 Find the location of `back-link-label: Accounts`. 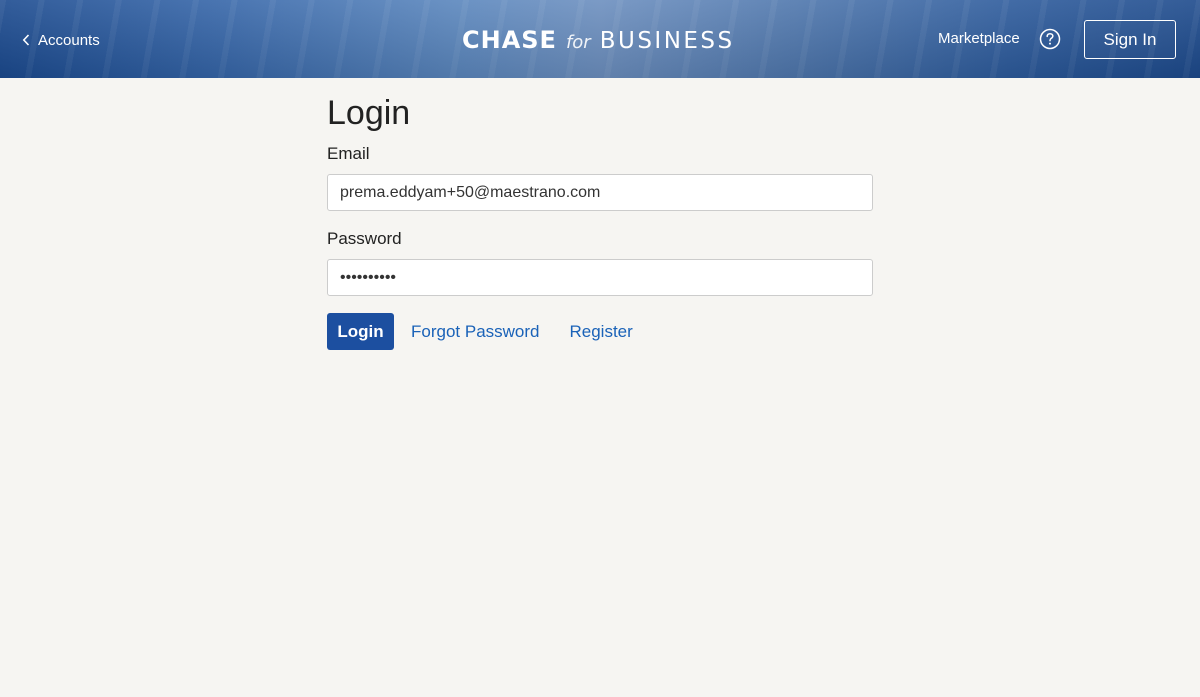

back-link-label: Accounts is located at coordinates (69, 40).